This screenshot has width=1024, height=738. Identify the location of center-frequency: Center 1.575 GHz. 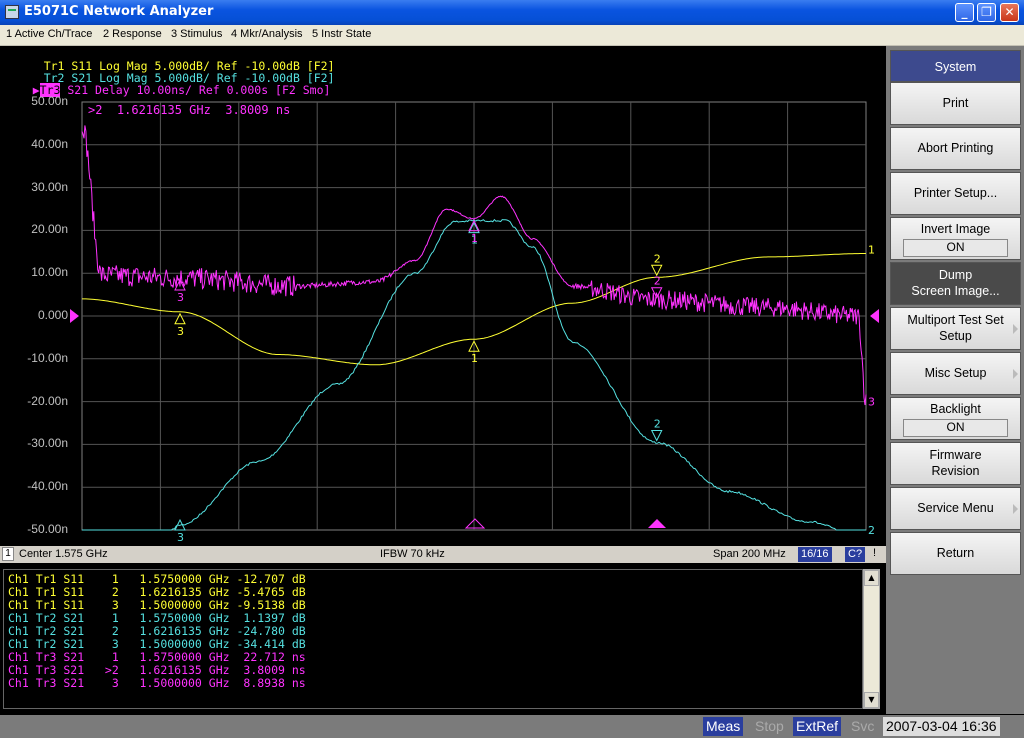
(63, 554).